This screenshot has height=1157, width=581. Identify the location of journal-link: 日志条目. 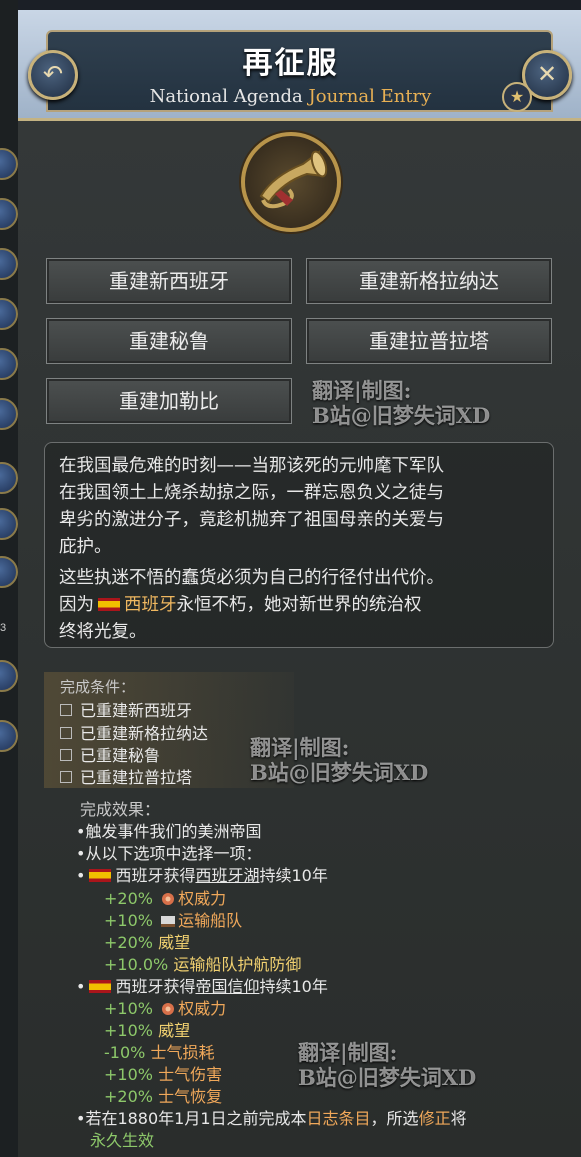
(339, 1118).